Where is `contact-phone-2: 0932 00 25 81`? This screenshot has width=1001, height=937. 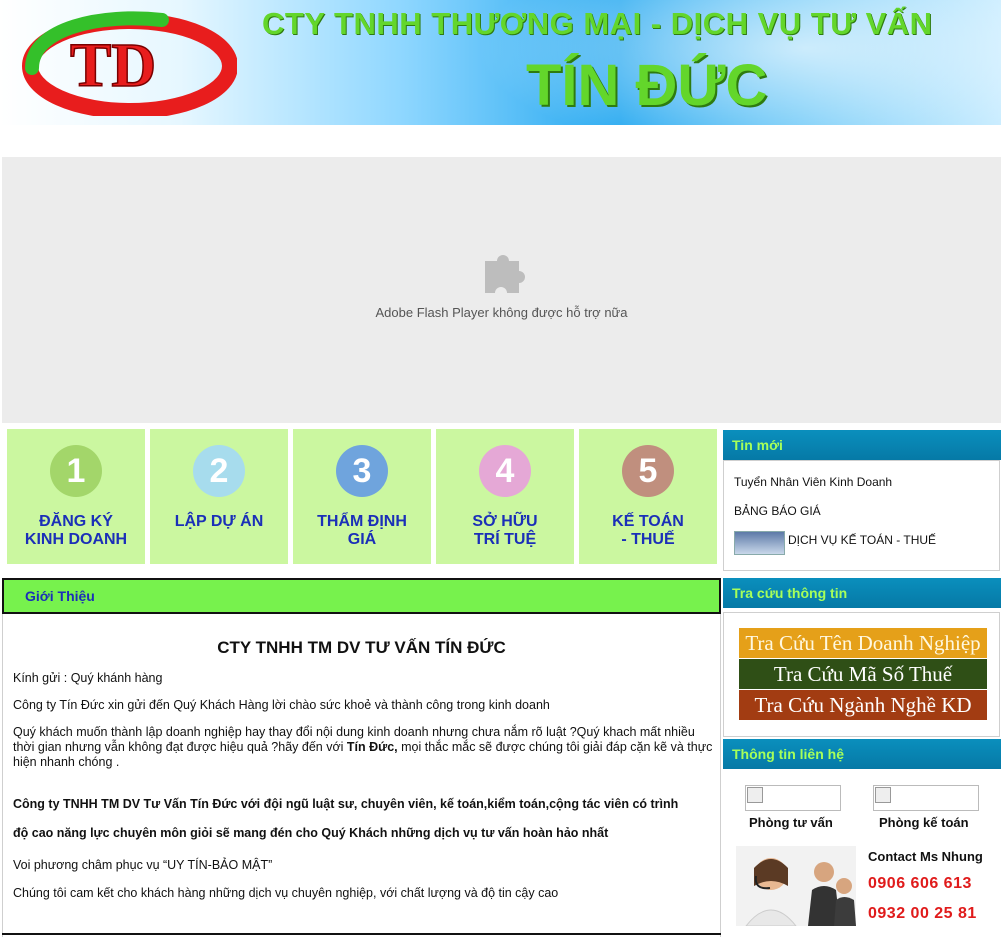
contact-phone-2: 0932 00 25 81 is located at coordinates (922, 914).